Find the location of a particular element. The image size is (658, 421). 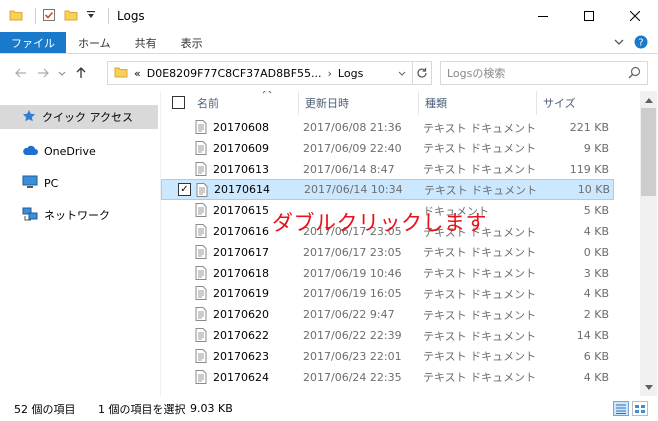

large-icons-view-button is located at coordinates (640, 408).